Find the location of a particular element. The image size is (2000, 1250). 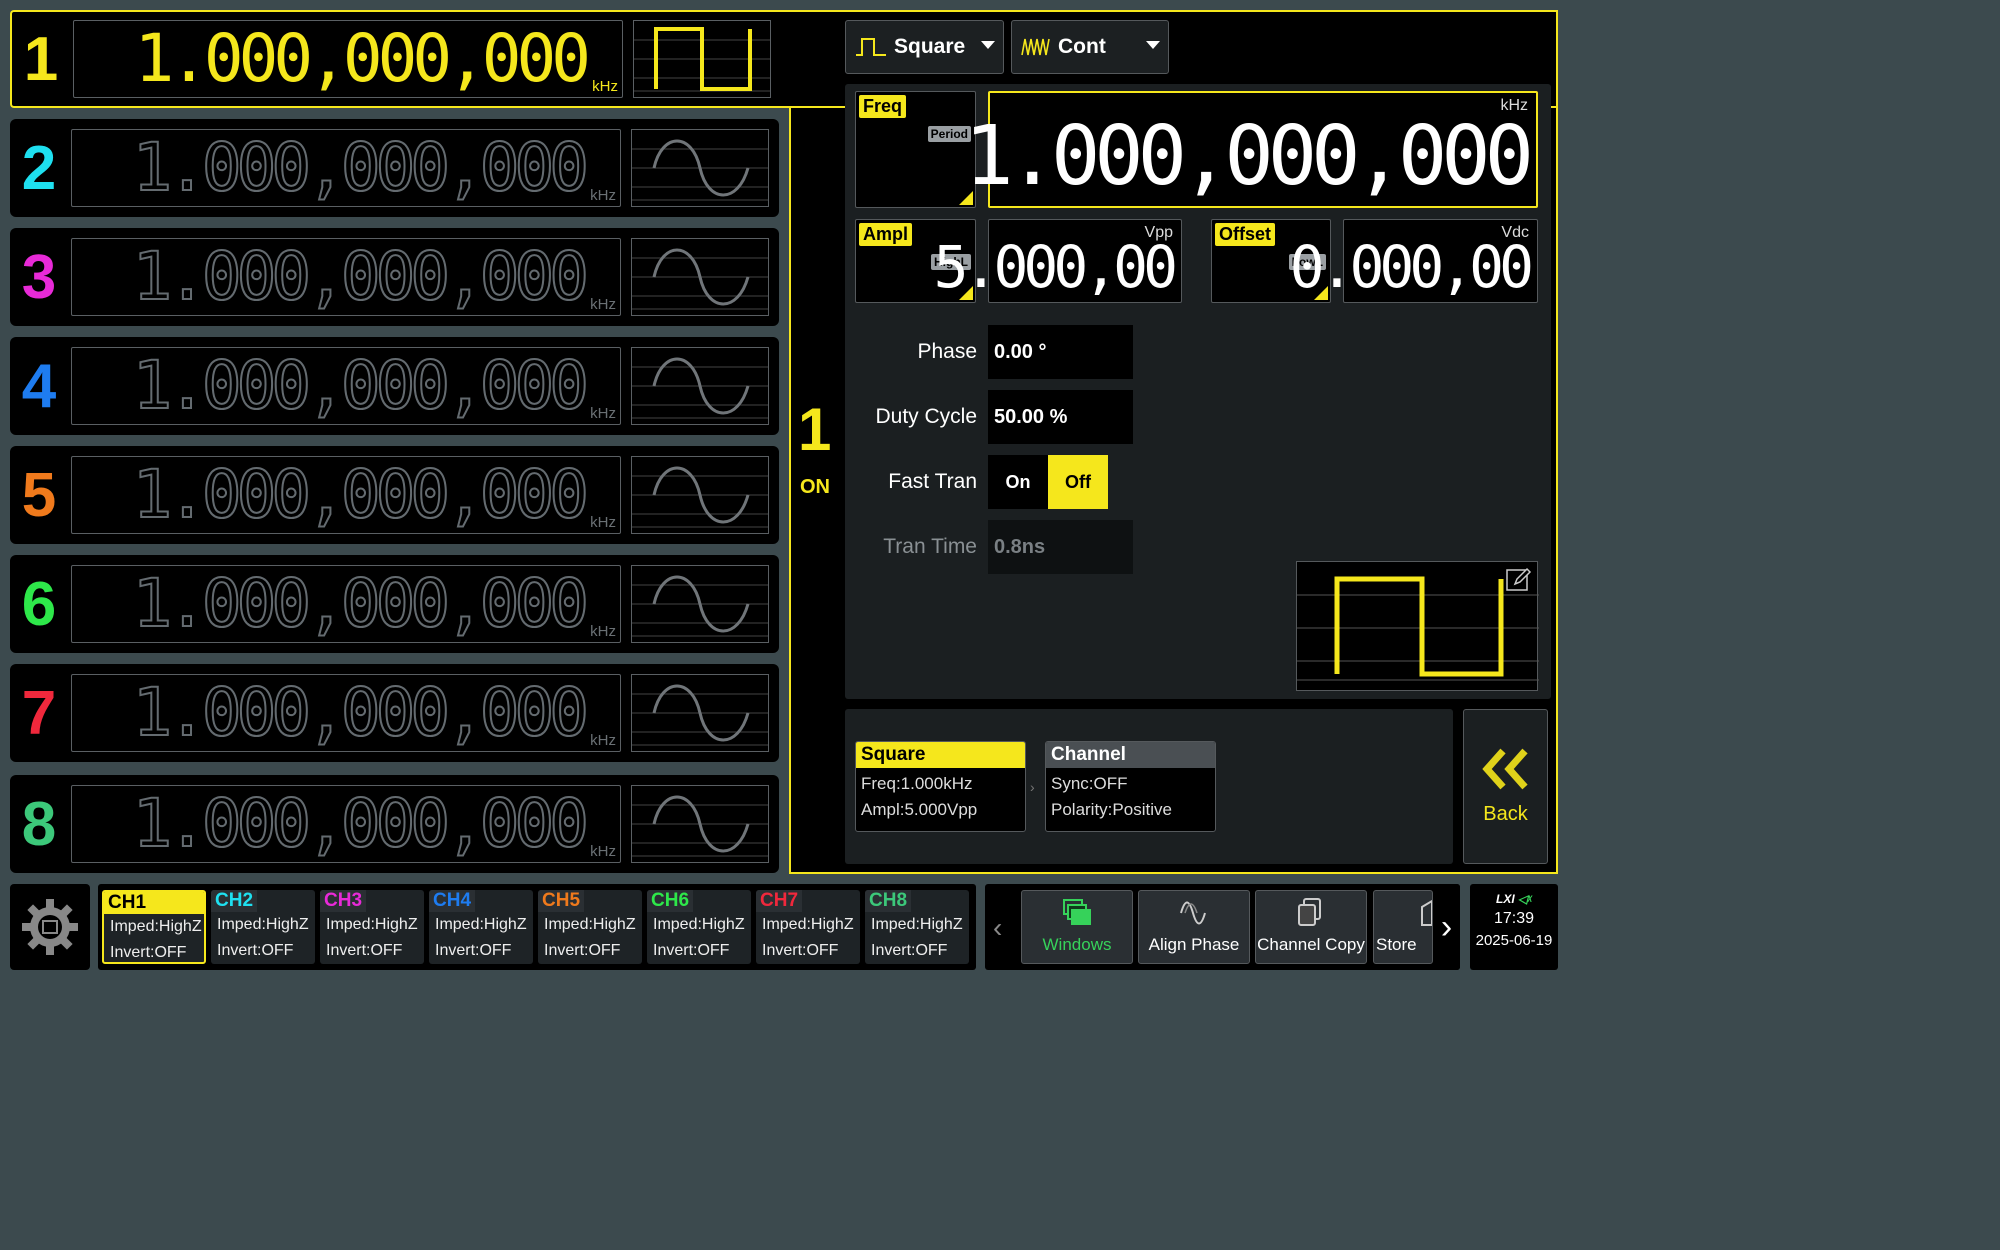

channel-card-title: Channel is located at coordinates (1130, 755).